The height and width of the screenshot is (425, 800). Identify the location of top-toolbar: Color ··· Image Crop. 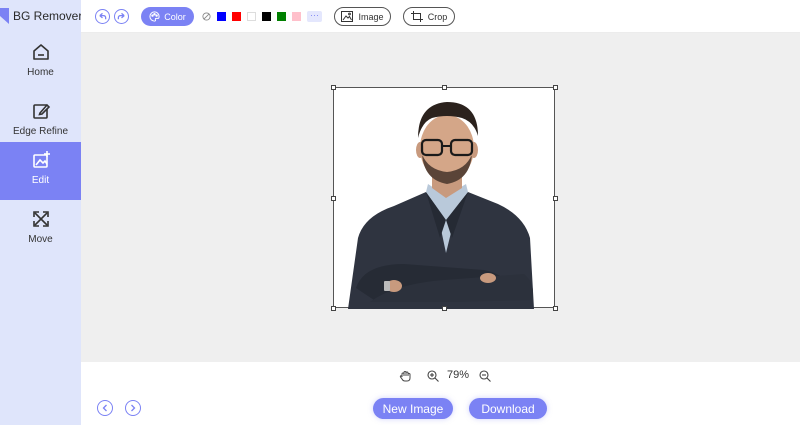
(440, 16).